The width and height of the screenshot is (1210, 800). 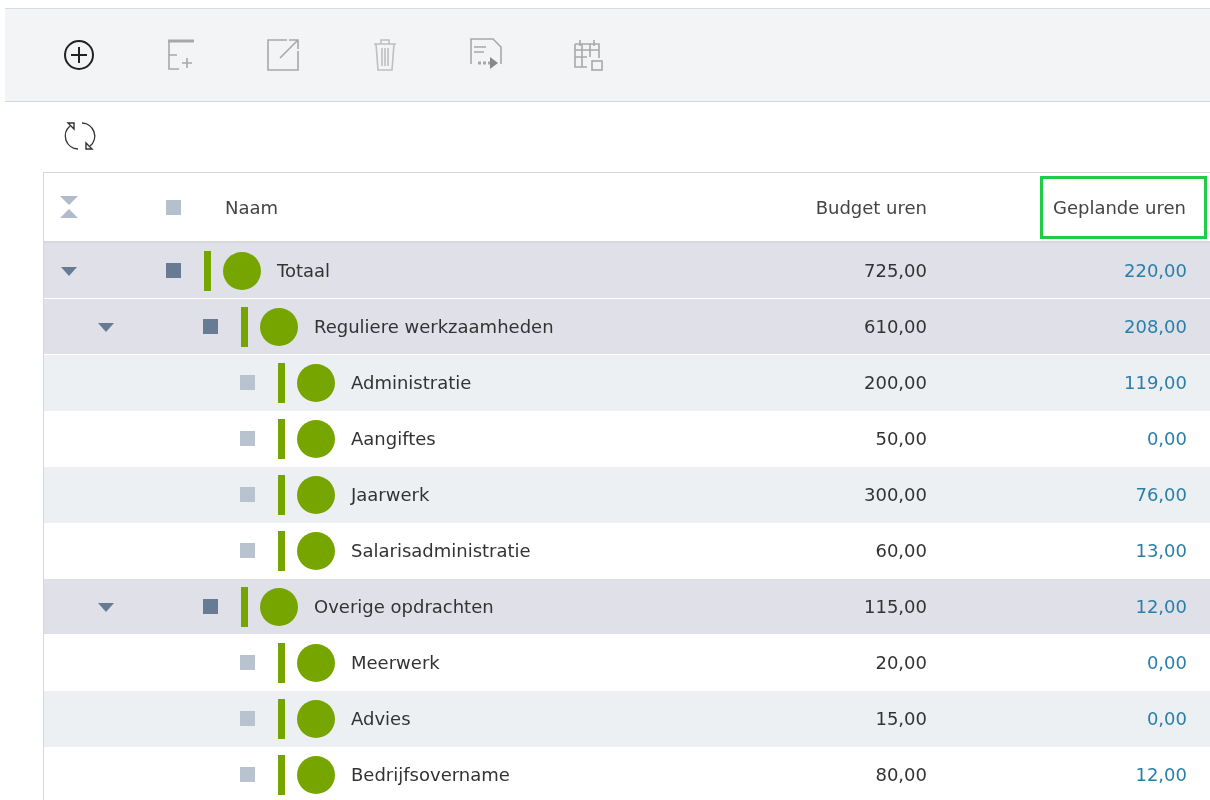 What do you see at coordinates (487, 55) in the screenshot?
I see `export-icon` at bounding box center [487, 55].